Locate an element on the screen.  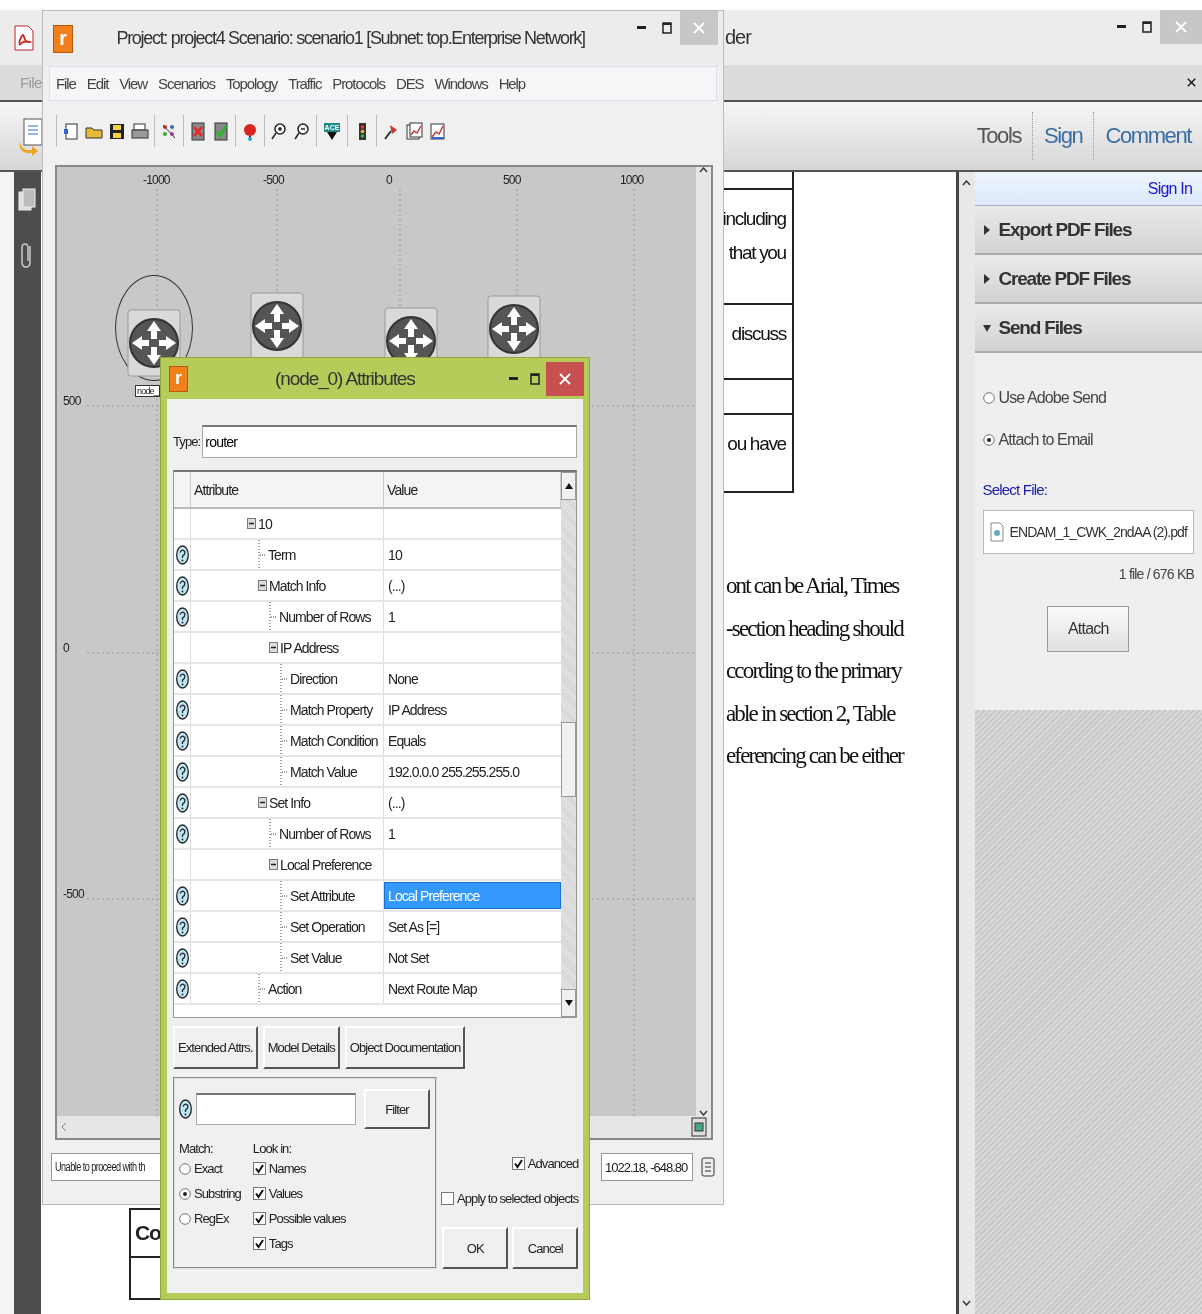
attribute-name: Set Attribute is located at coordinates (322, 895).